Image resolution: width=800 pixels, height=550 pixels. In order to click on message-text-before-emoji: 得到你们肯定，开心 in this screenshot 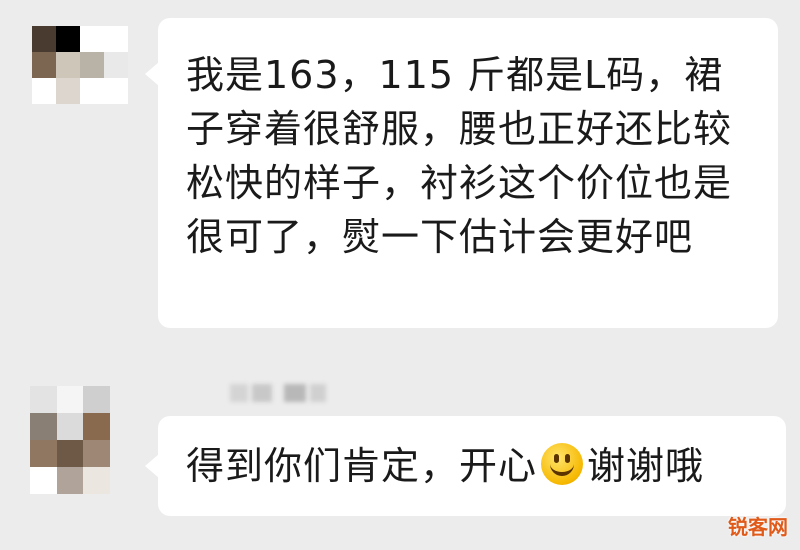, I will do `click(362, 466)`.